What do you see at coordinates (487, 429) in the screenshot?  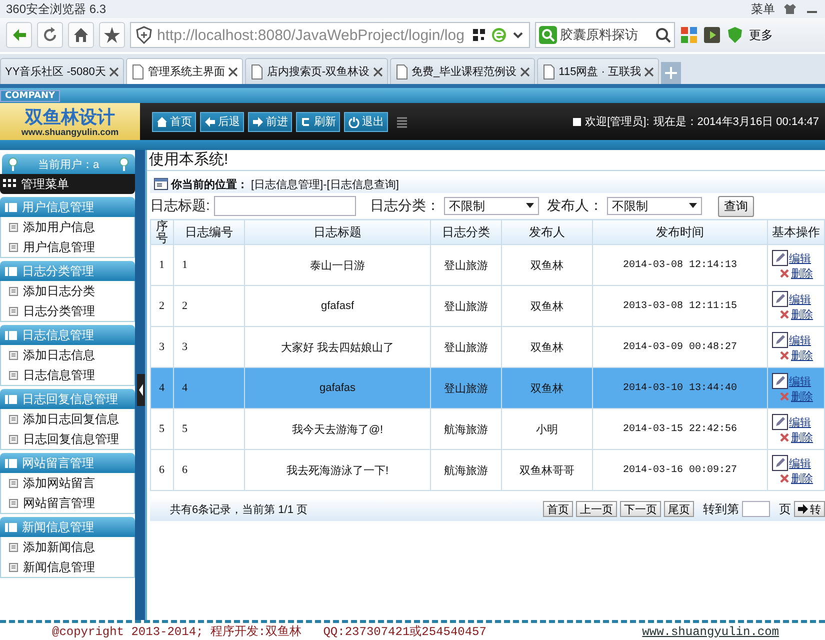 I see `table-row: 5 5 我今天去游海了@! 航海旅游 小明 2014-03-15 22:42:56 编辑 删除` at bounding box center [487, 429].